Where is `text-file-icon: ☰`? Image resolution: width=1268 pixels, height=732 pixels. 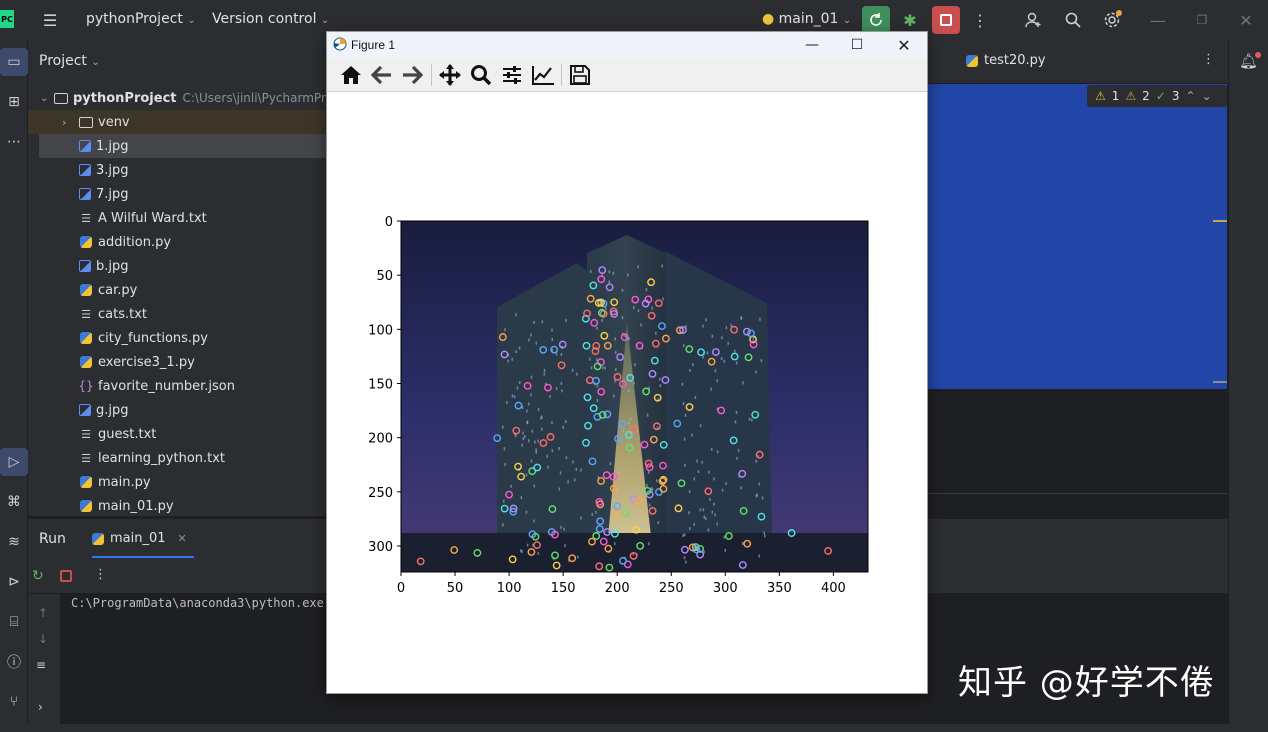
text-file-icon: ☰ is located at coordinates (86, 458).